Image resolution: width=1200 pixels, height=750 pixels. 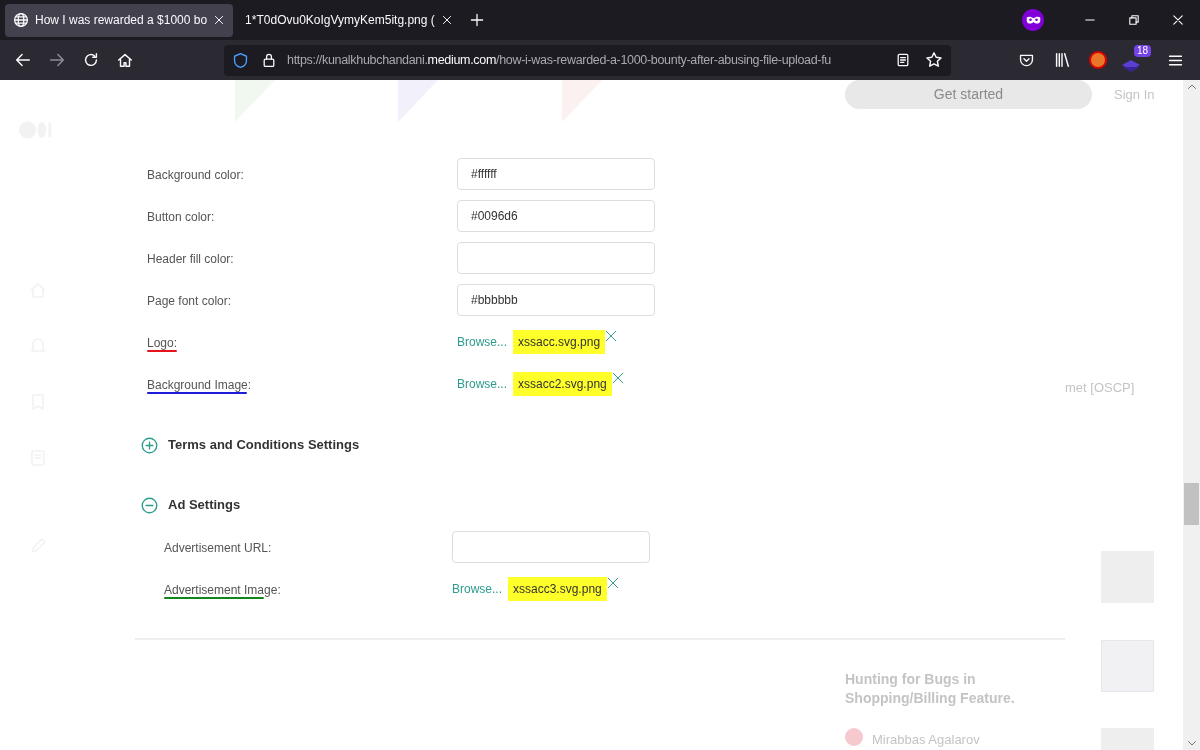 I want to click on file-name: xssacc3.svg.png, so click(x=557, y=589).